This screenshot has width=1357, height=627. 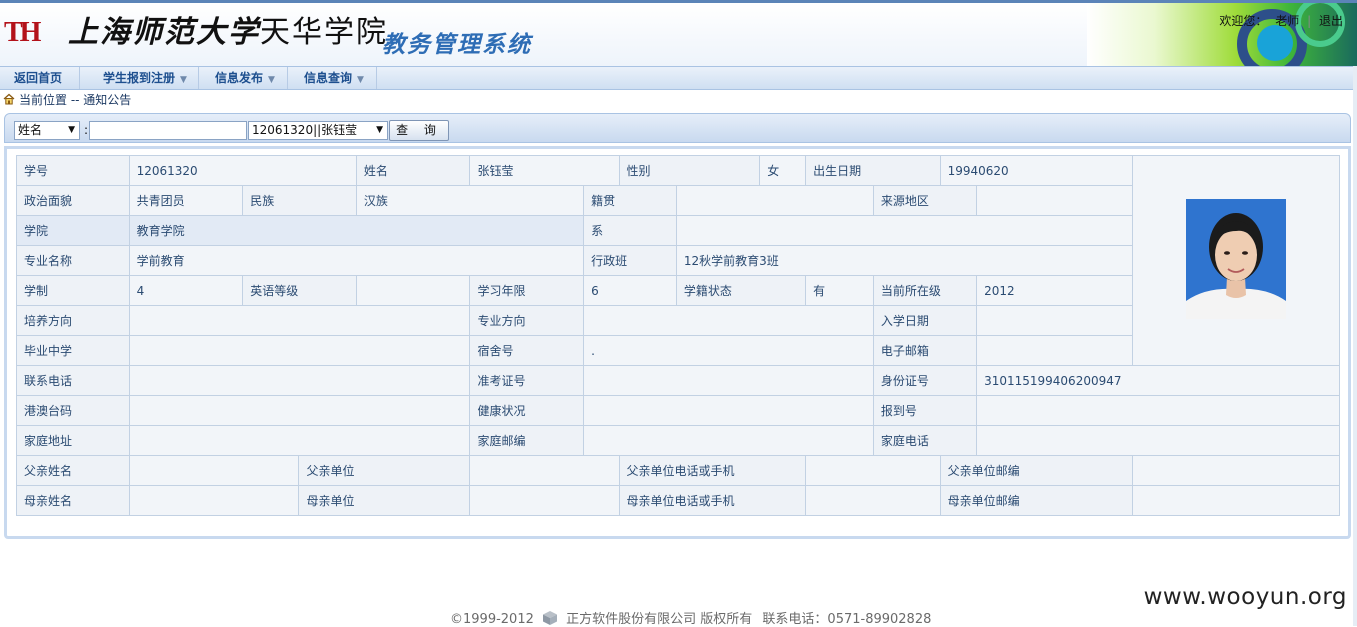 What do you see at coordinates (847, 619) in the screenshot?
I see `footer-contact: 联系电话：0571-89902828` at bounding box center [847, 619].